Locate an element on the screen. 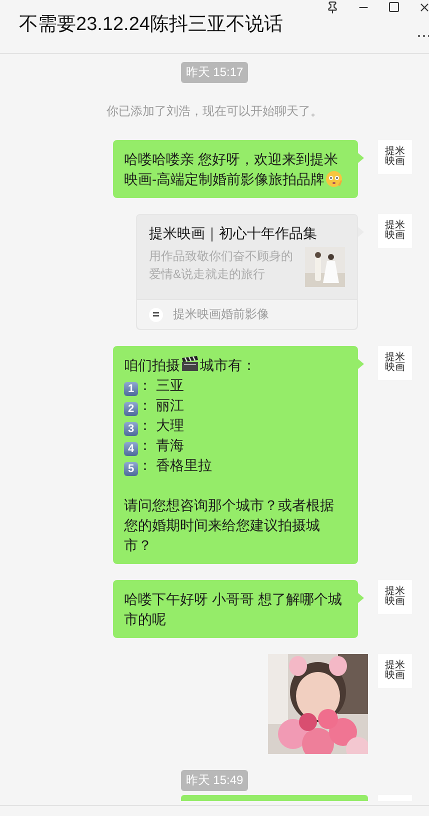 Image resolution: width=429 pixels, height=816 pixels. number-keycap: 2 is located at coordinates (131, 409).